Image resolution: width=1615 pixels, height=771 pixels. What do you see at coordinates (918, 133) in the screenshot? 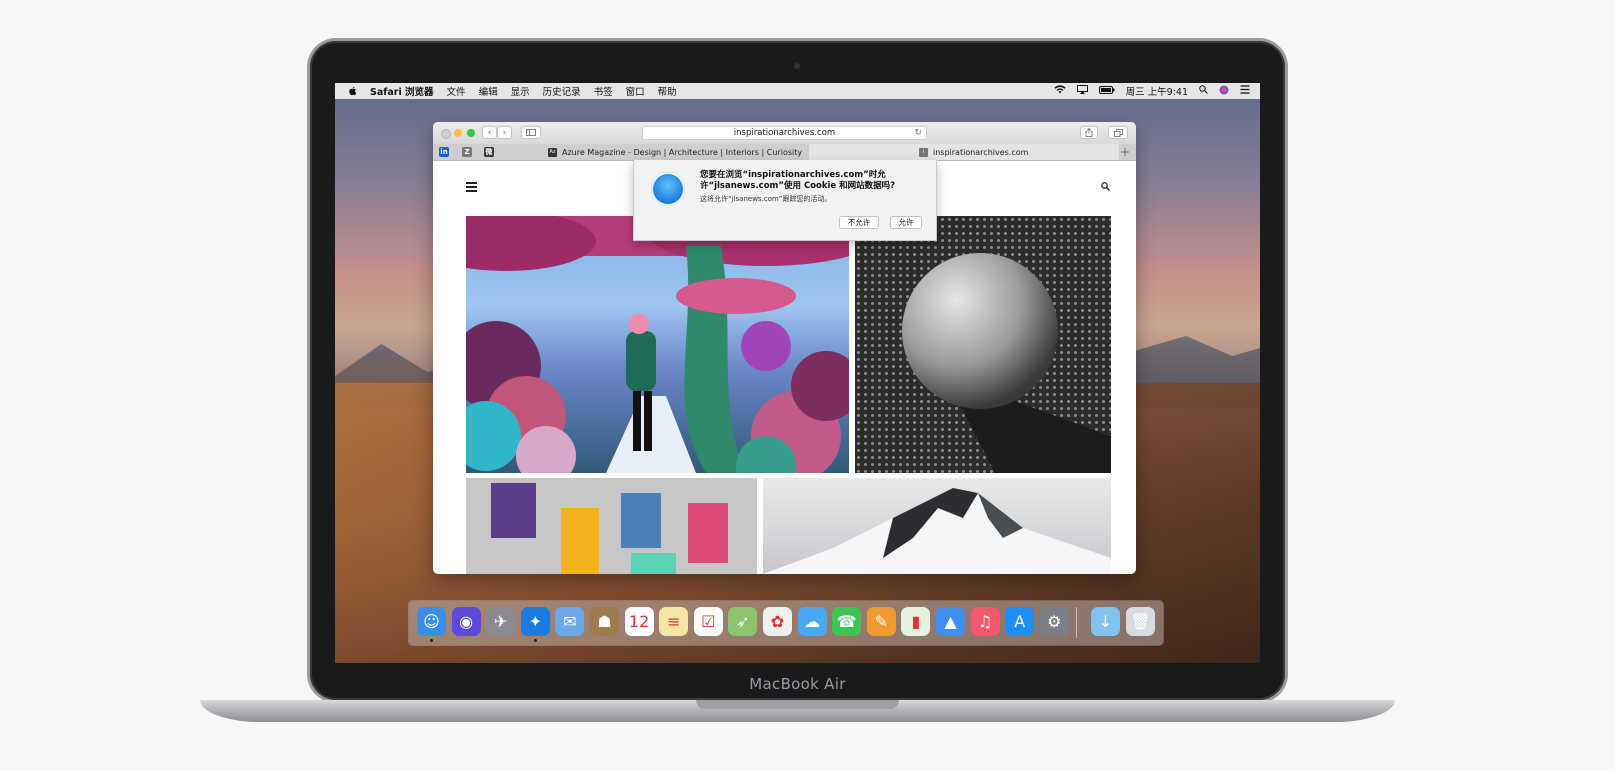
I see `reload-icon: ↻` at bounding box center [918, 133].